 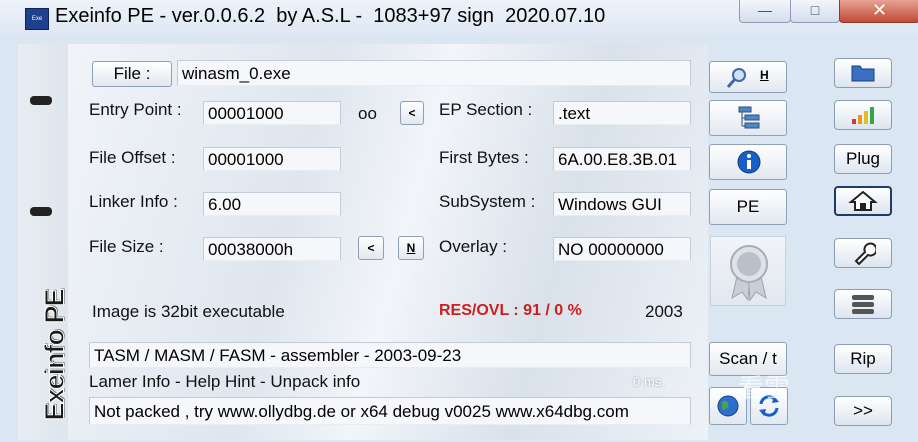 What do you see at coordinates (748, 207) in the screenshot?
I see `pe-button: PE` at bounding box center [748, 207].